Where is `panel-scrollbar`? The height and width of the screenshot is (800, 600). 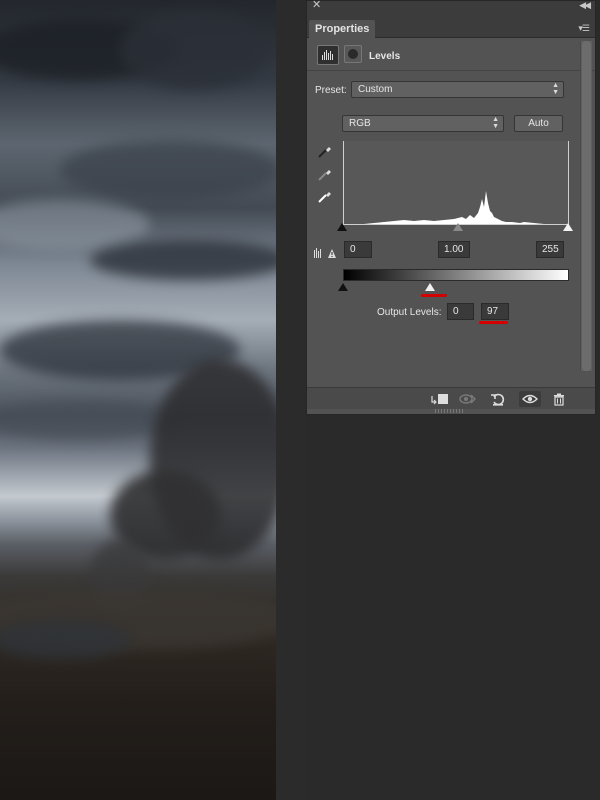 panel-scrollbar is located at coordinates (586, 206).